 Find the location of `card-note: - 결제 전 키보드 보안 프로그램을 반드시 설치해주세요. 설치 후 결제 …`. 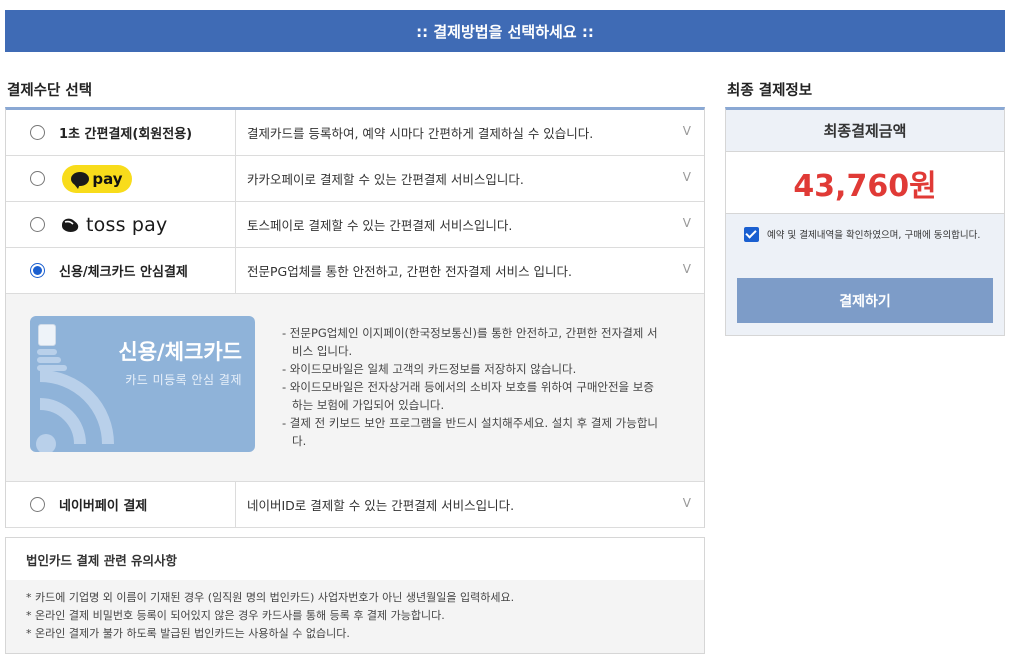

card-note: - 결제 전 키보드 보안 프로그램을 반드시 설치해주세요. 설치 후 결제 … is located at coordinates (470, 432).